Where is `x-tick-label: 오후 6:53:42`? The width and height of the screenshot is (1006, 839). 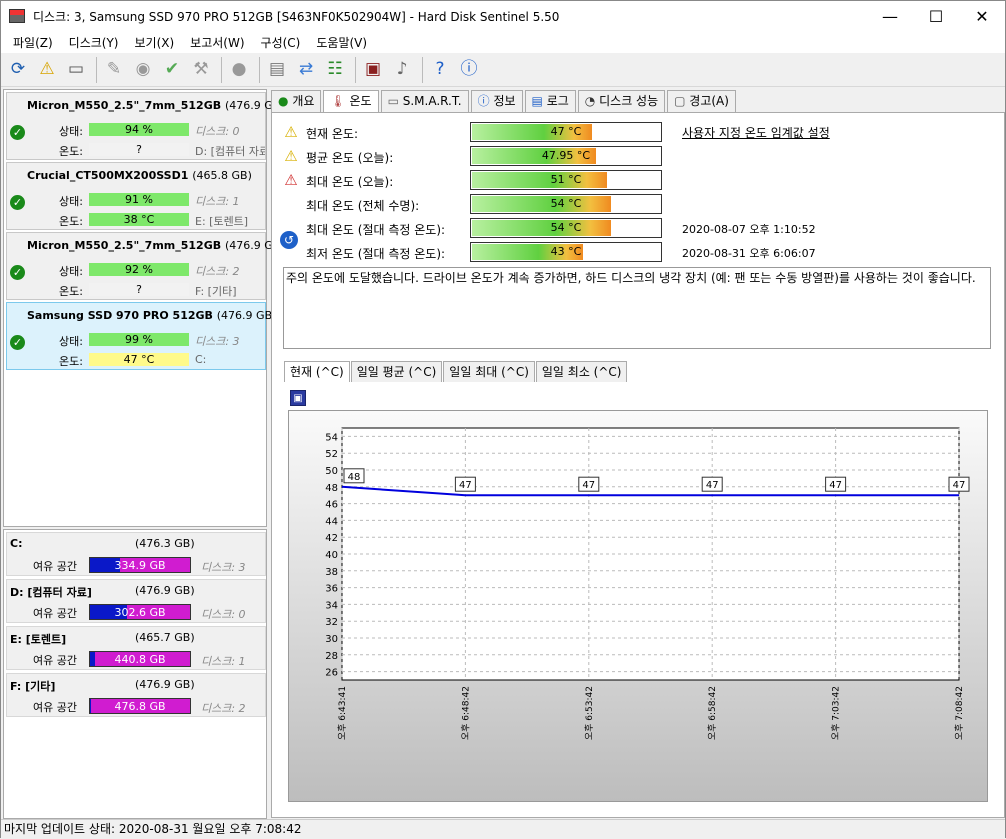
x-tick-label: 오후 6:53:42 is located at coordinates (589, 713).